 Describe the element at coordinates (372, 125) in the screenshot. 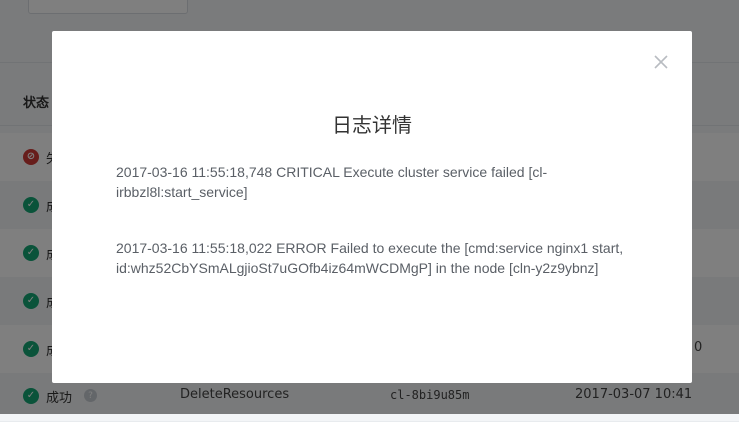

I see `modal-title: 日志详情` at that location.